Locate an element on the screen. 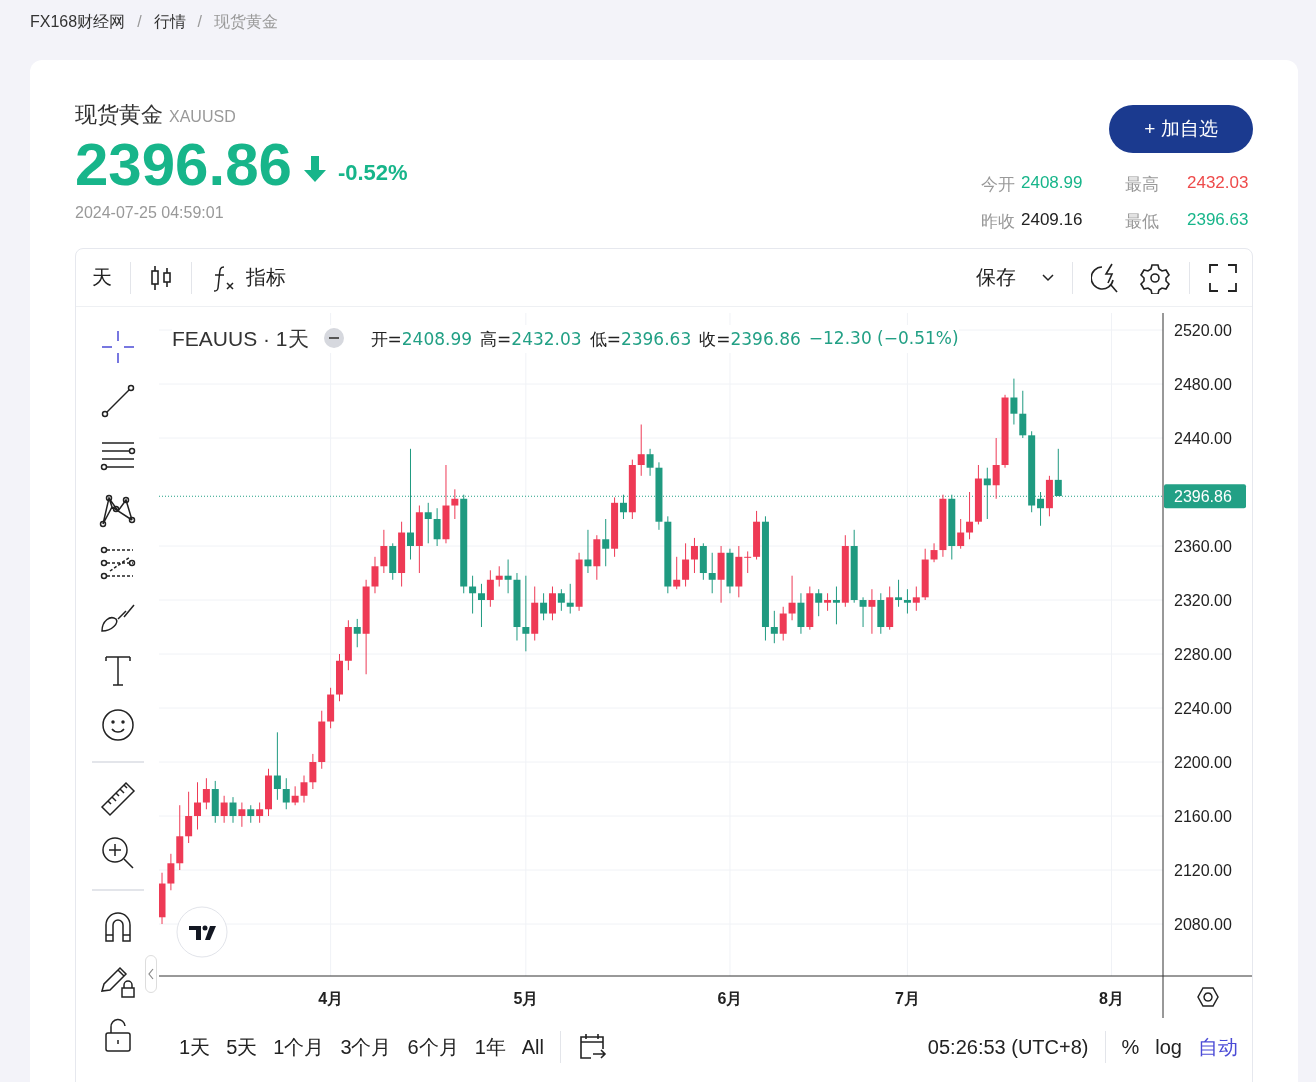  time-axis-label: 4月 is located at coordinates (331, 998).